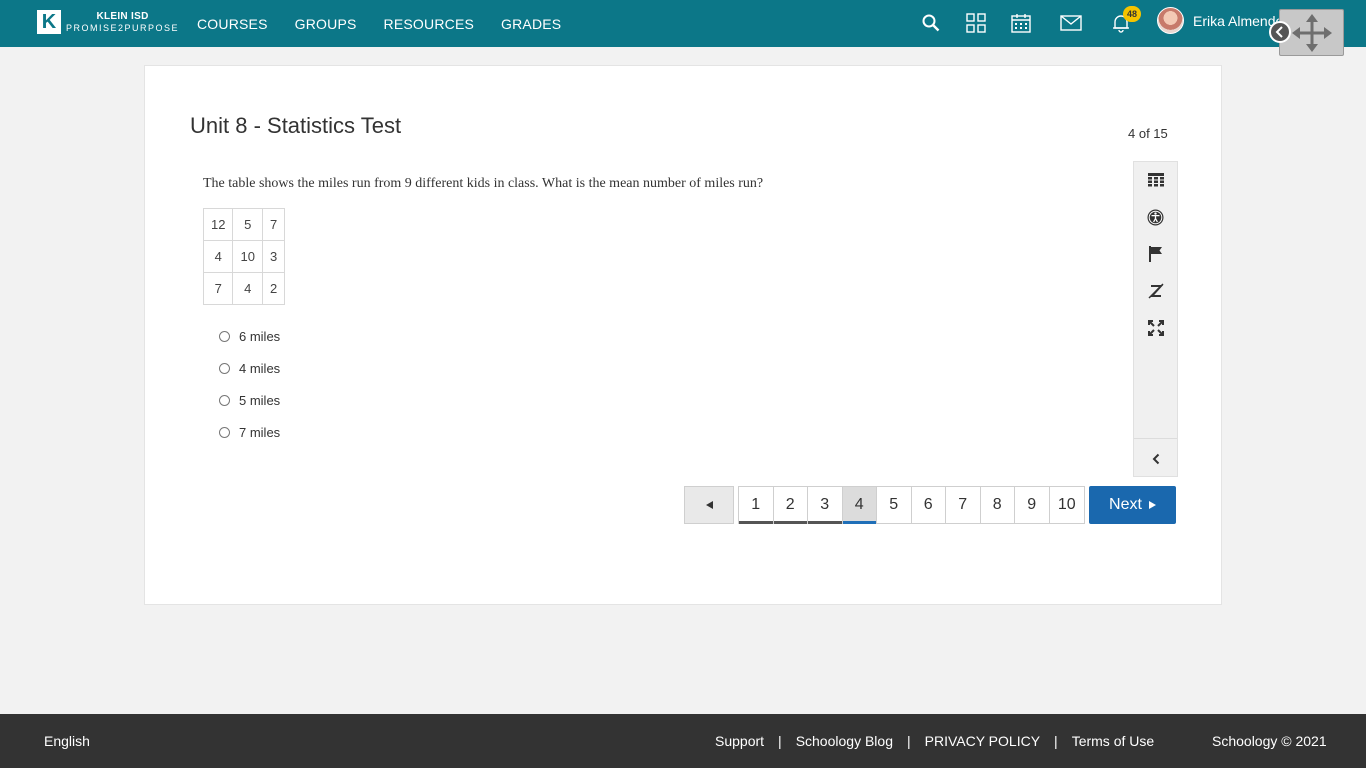 The height and width of the screenshot is (768, 1366). Describe the element at coordinates (273, 288) in the screenshot. I see `table-cell: 2` at that location.